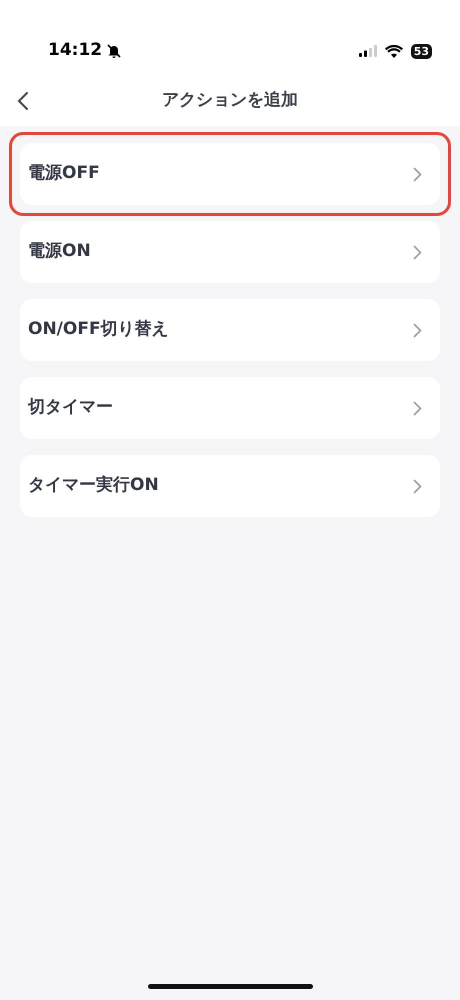  What do you see at coordinates (230, 486) in the screenshot?
I see `action-item: タイマー実行ON` at bounding box center [230, 486].